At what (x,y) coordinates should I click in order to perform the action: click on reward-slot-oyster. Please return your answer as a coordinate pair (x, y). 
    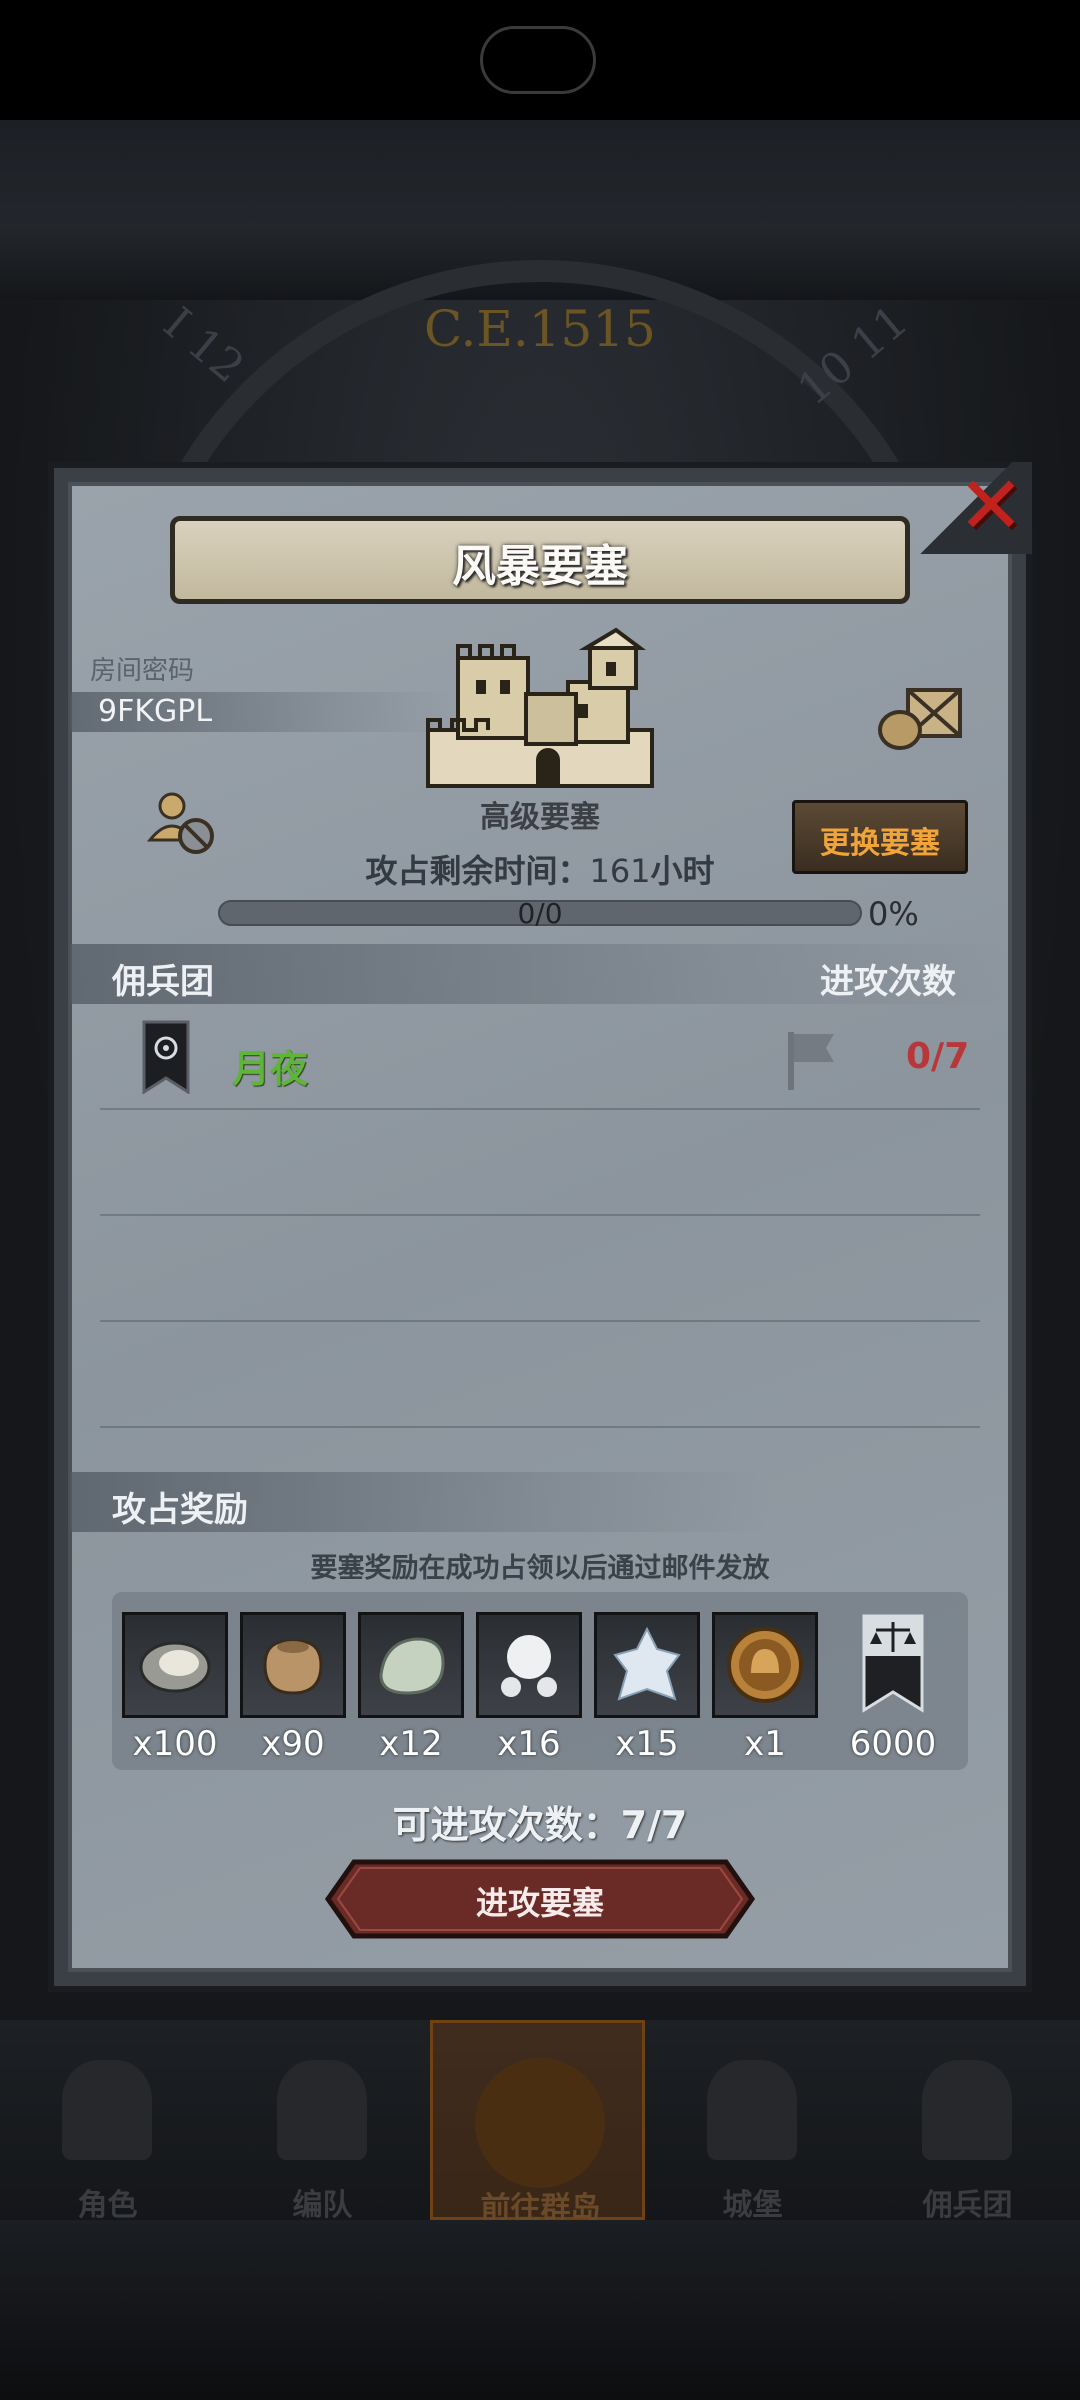
    Looking at the image, I should click on (175, 1665).